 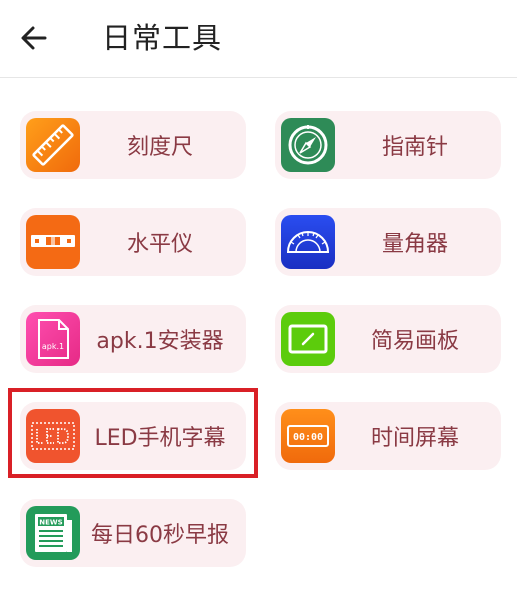 I want to click on tool-label: 时间屏幕, so click(x=414, y=438).